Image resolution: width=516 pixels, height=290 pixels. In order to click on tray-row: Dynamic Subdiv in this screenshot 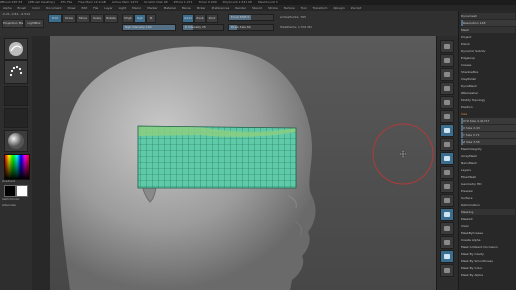, I will do `click(488, 51)`.